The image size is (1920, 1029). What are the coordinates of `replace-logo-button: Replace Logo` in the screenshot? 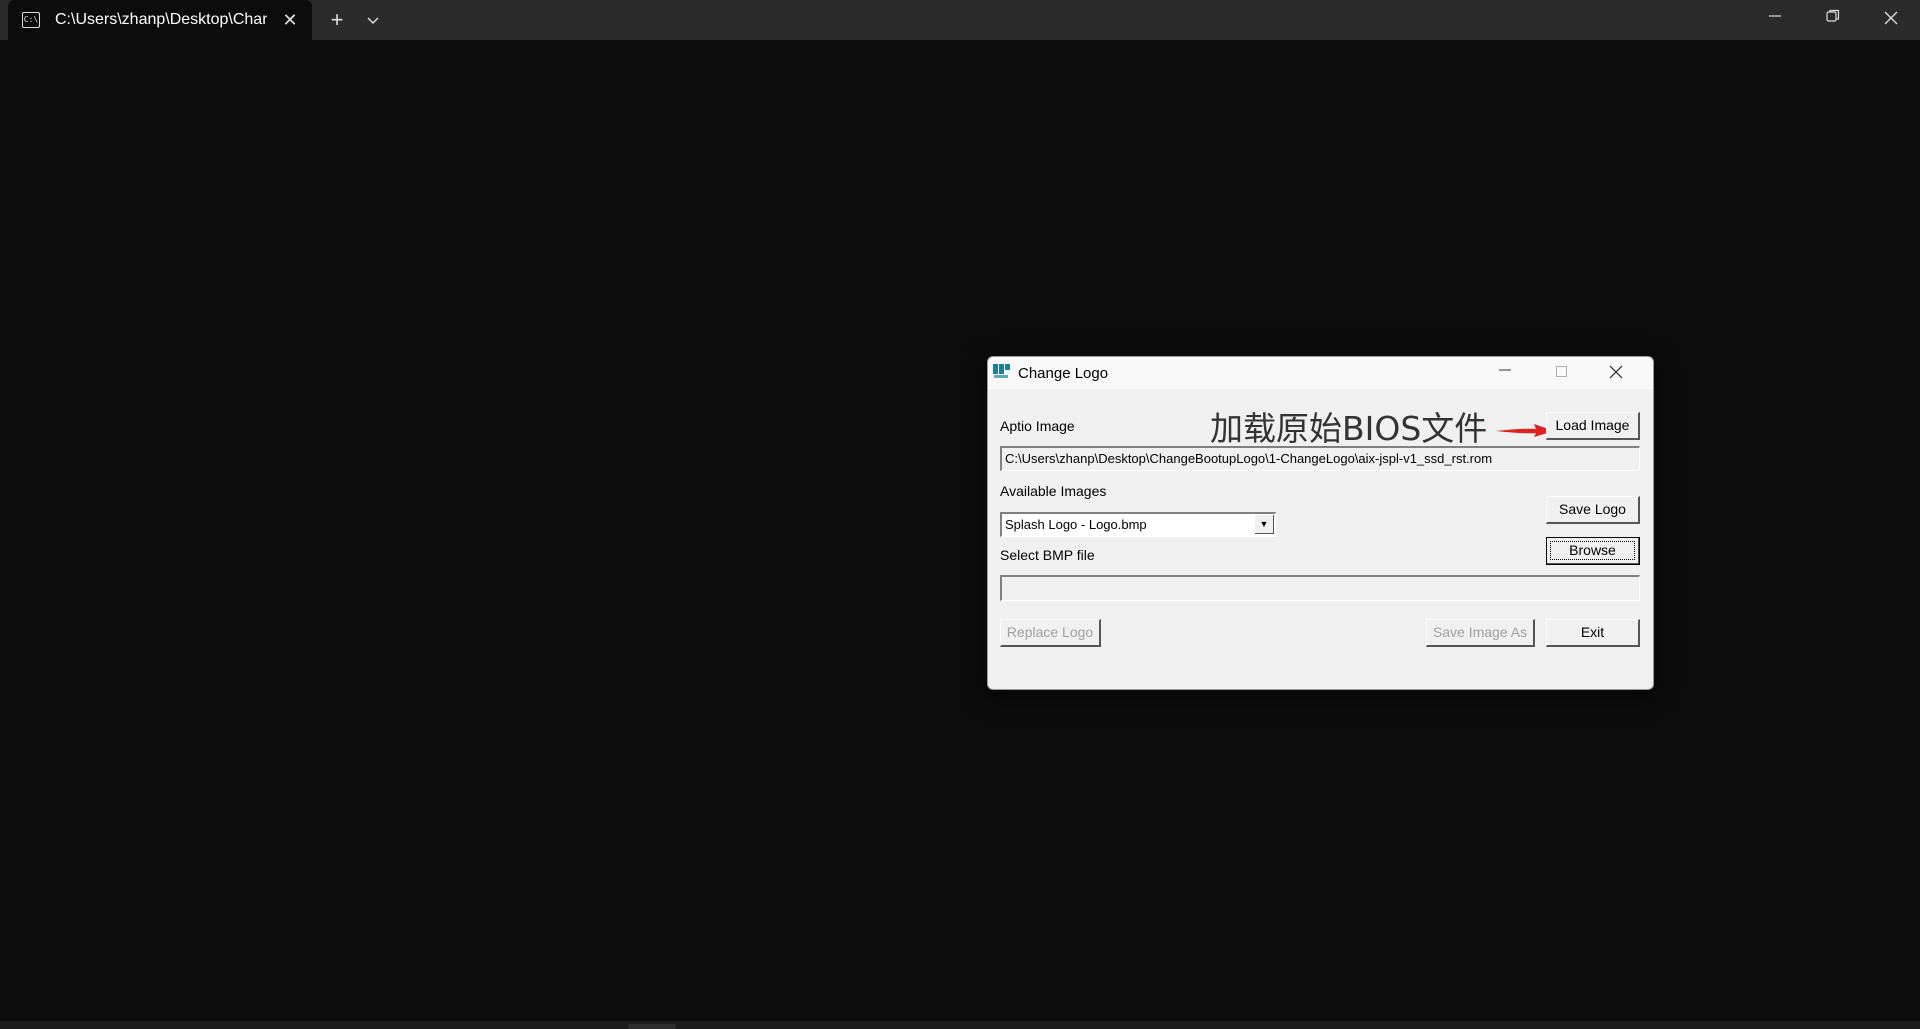 It's located at (1050, 633).